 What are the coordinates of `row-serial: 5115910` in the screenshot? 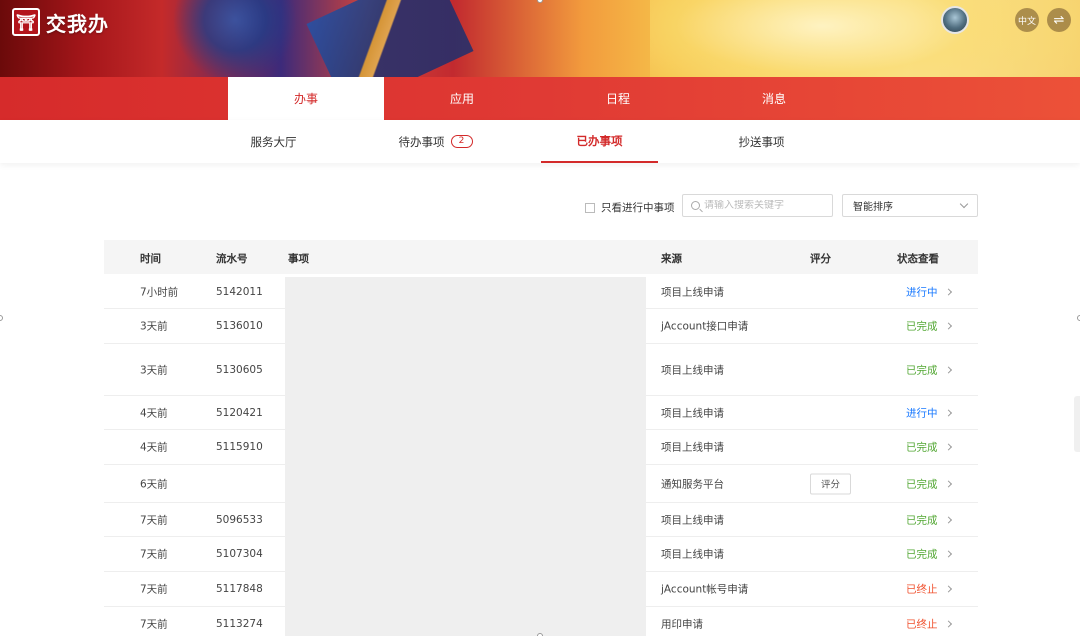 It's located at (239, 447).